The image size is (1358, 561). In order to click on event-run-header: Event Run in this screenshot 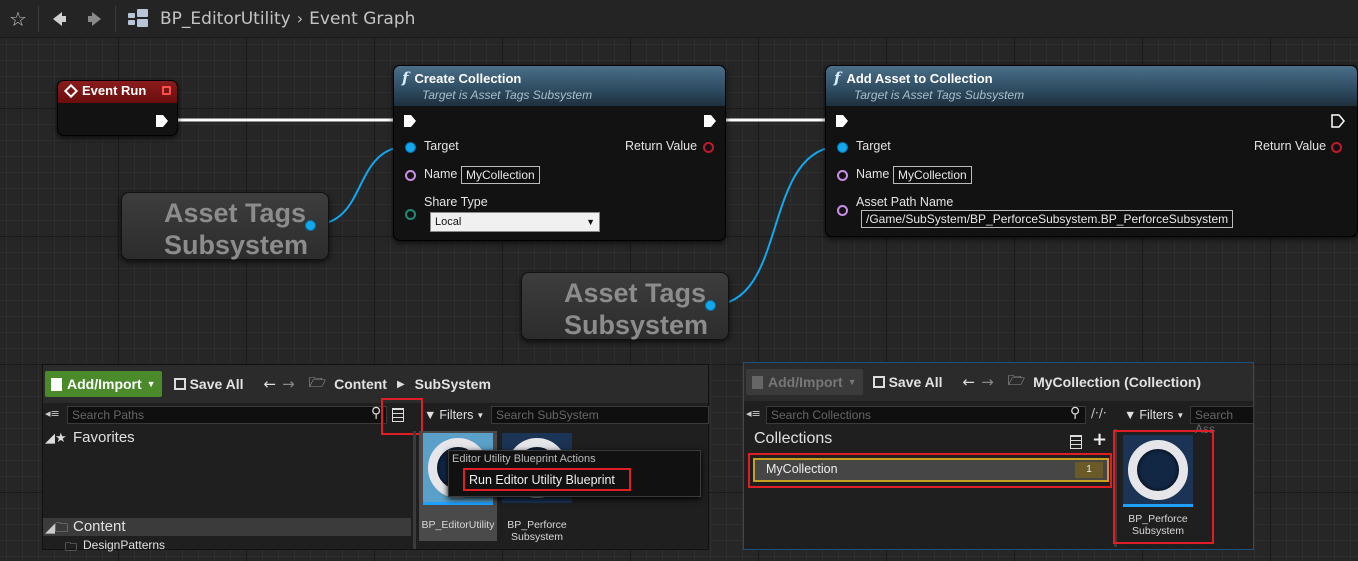, I will do `click(117, 92)`.